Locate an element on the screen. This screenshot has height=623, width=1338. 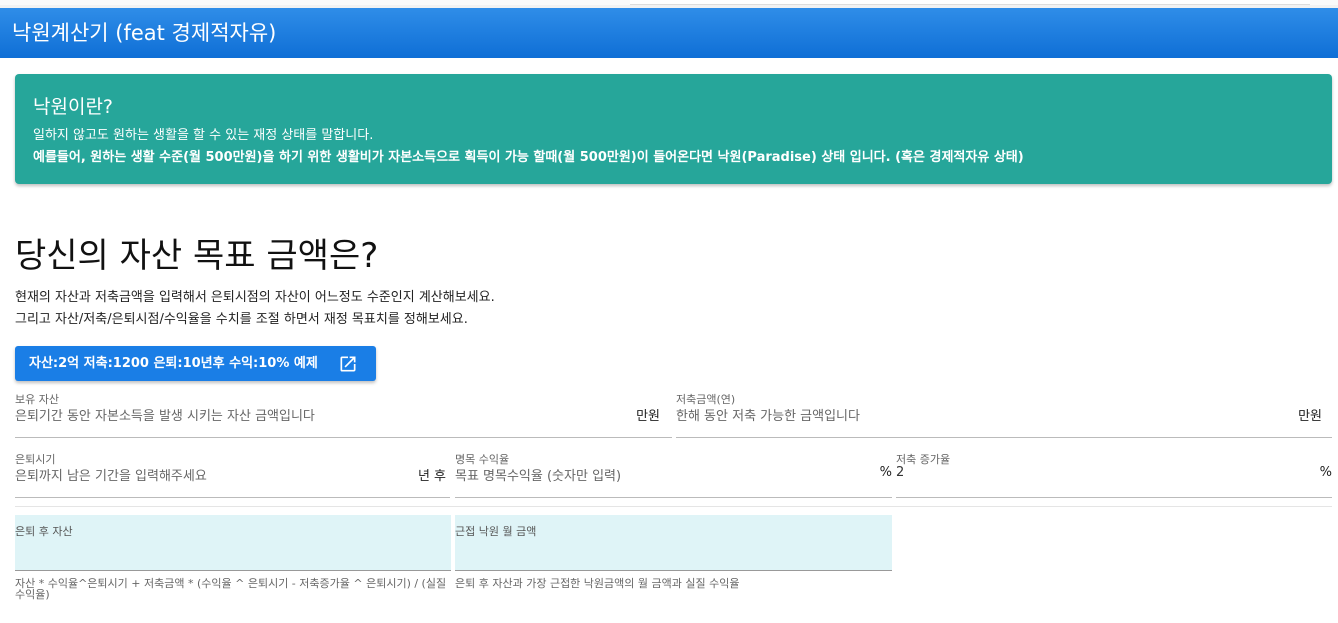
return-rate-field: 명목 수익율 목표 명목수익율 (숫자만 입력) % is located at coordinates (673, 474).